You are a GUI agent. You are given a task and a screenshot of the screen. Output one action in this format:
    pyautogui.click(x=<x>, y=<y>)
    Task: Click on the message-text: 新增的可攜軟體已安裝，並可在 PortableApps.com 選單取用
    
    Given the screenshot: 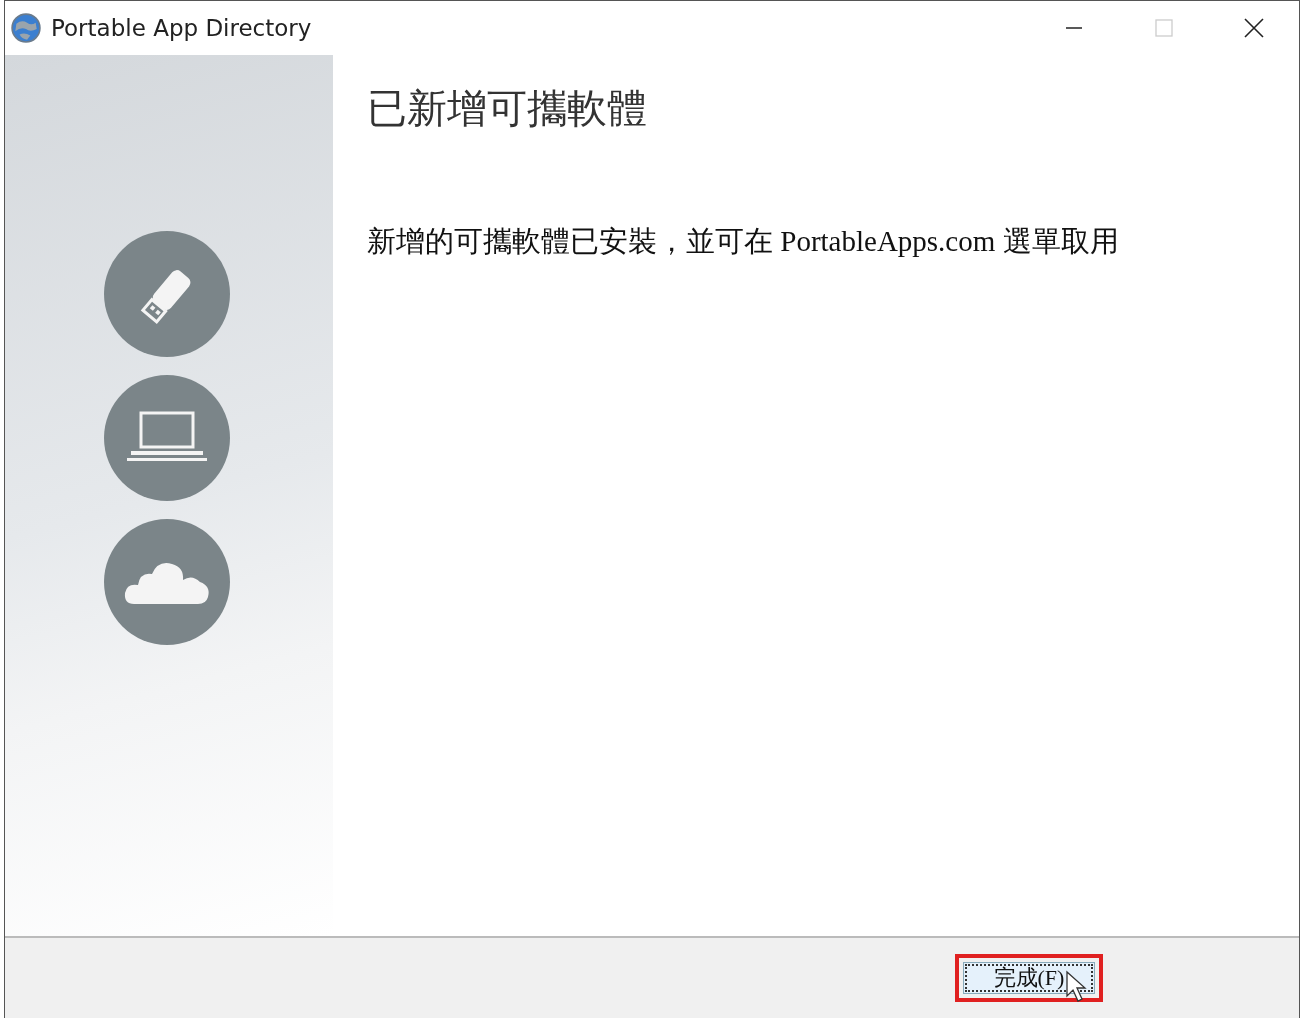 What is the action you would take?
    pyautogui.click(x=743, y=241)
    